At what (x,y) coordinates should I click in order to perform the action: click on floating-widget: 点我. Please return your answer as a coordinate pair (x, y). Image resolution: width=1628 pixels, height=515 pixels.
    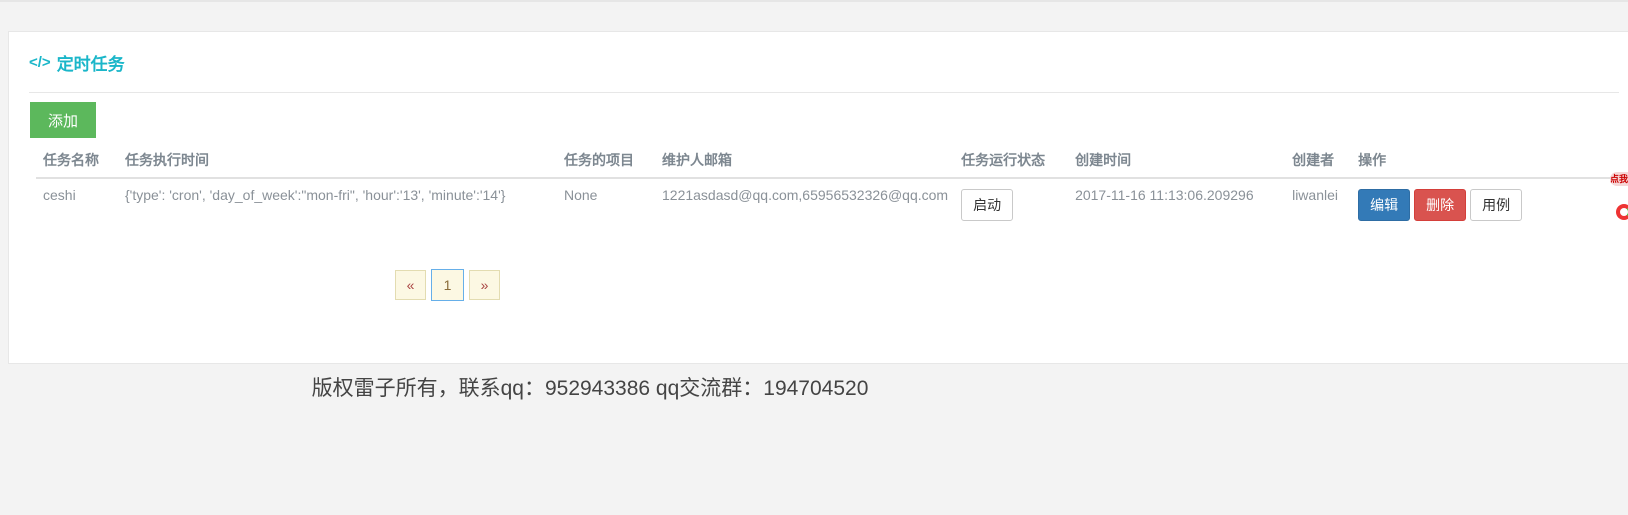
    Looking at the image, I should click on (1619, 200).